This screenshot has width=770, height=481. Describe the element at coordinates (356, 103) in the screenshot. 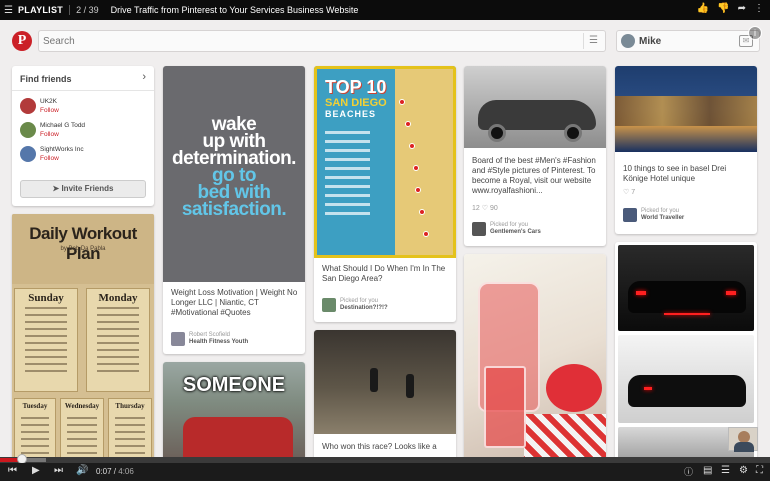

I see `pin-image-city: SAN DIEGO` at that location.